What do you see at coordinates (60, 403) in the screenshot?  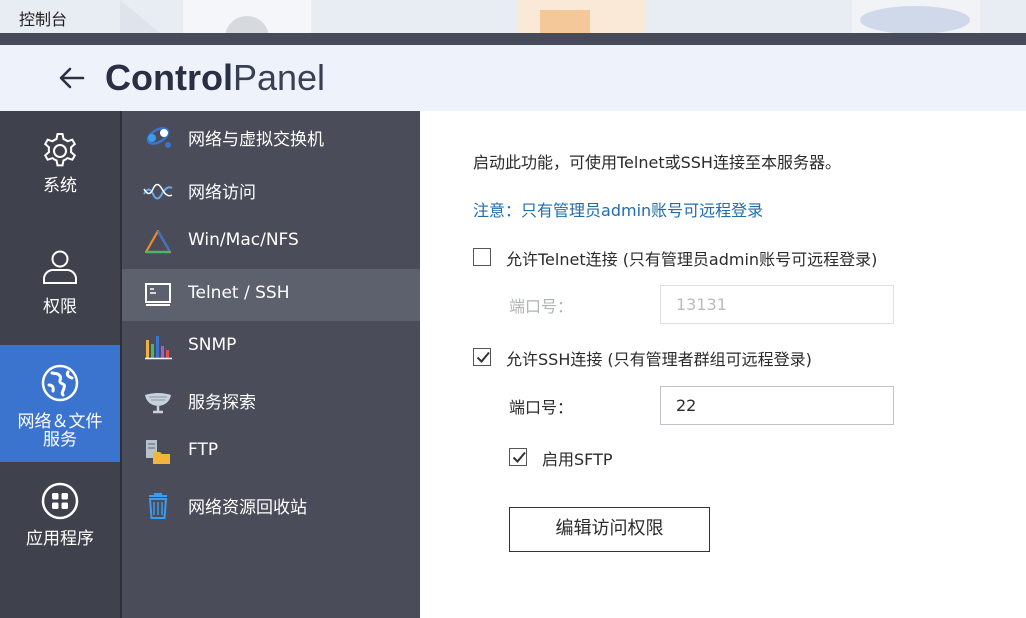 I see `primary-nav-network-file-services: 网络＆文件 服务` at bounding box center [60, 403].